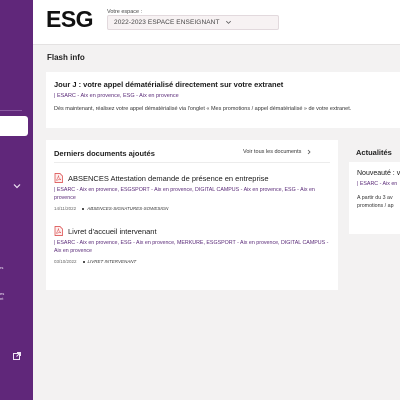 Image resolution: width=400 pixels, height=400 pixels. What do you see at coordinates (167, 22) in the screenshot?
I see `space-selector-value: 2022-2023 ESPACE ENSEIGNANT` at bounding box center [167, 22].